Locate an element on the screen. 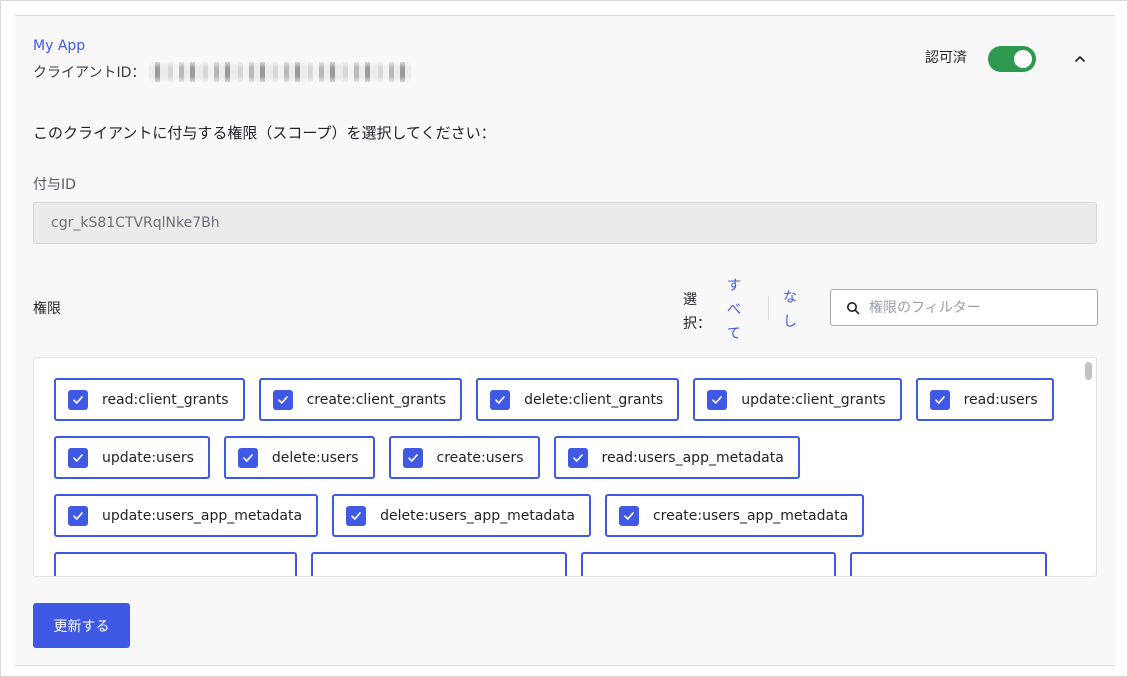 This screenshot has width=1128, height=677. update-button: 更新する is located at coordinates (81, 625).